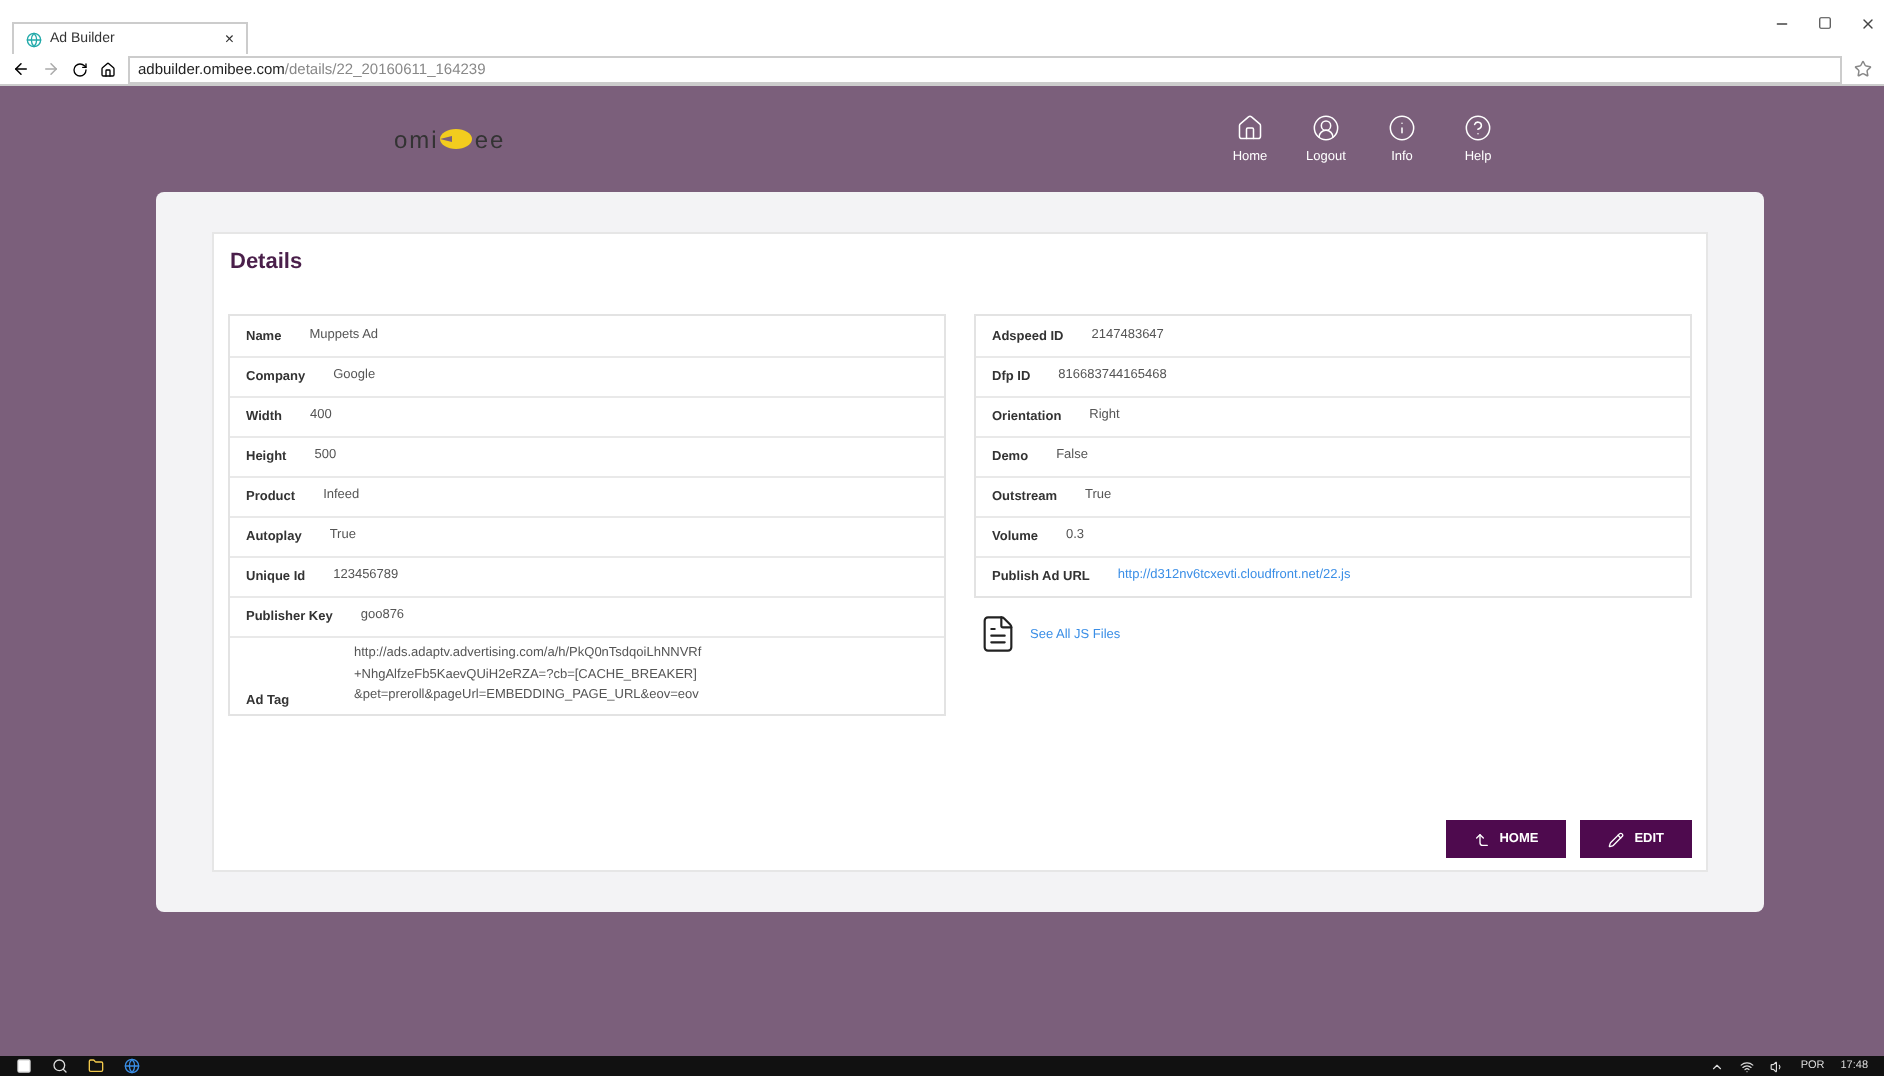 The height and width of the screenshot is (1076, 1884). What do you see at coordinates (1616, 839) in the screenshot?
I see `pencil-icon` at bounding box center [1616, 839].